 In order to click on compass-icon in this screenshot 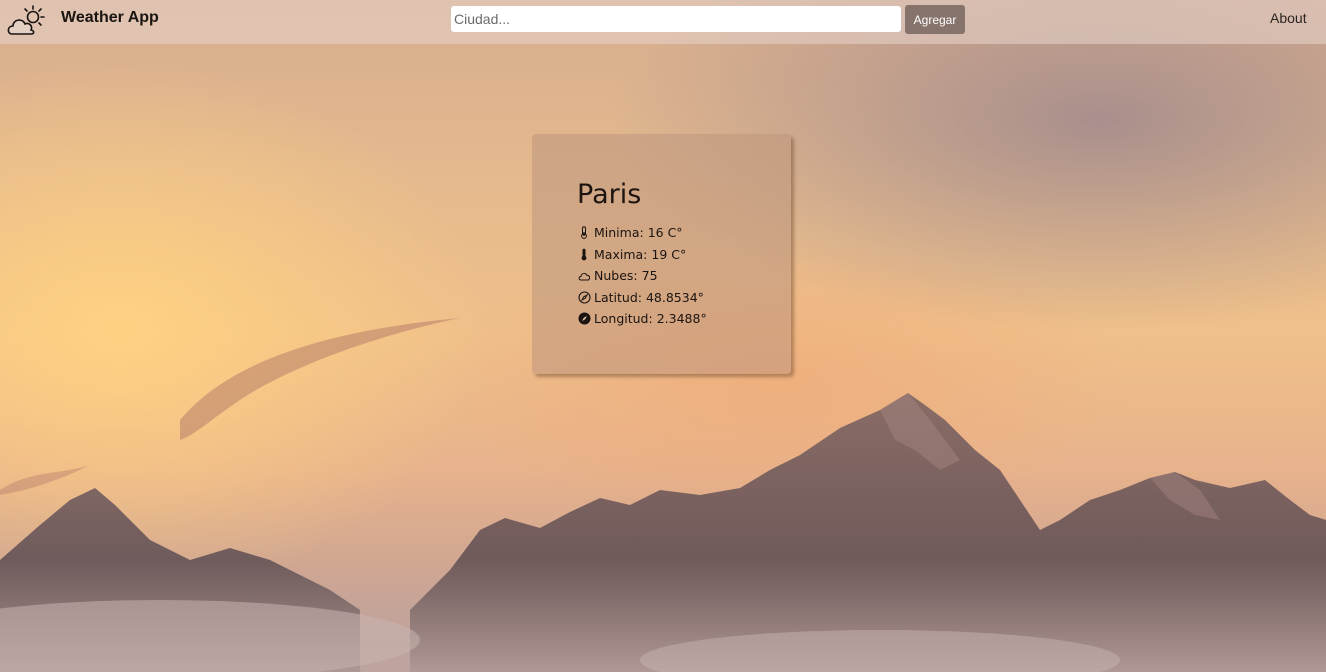, I will do `click(584, 297)`.